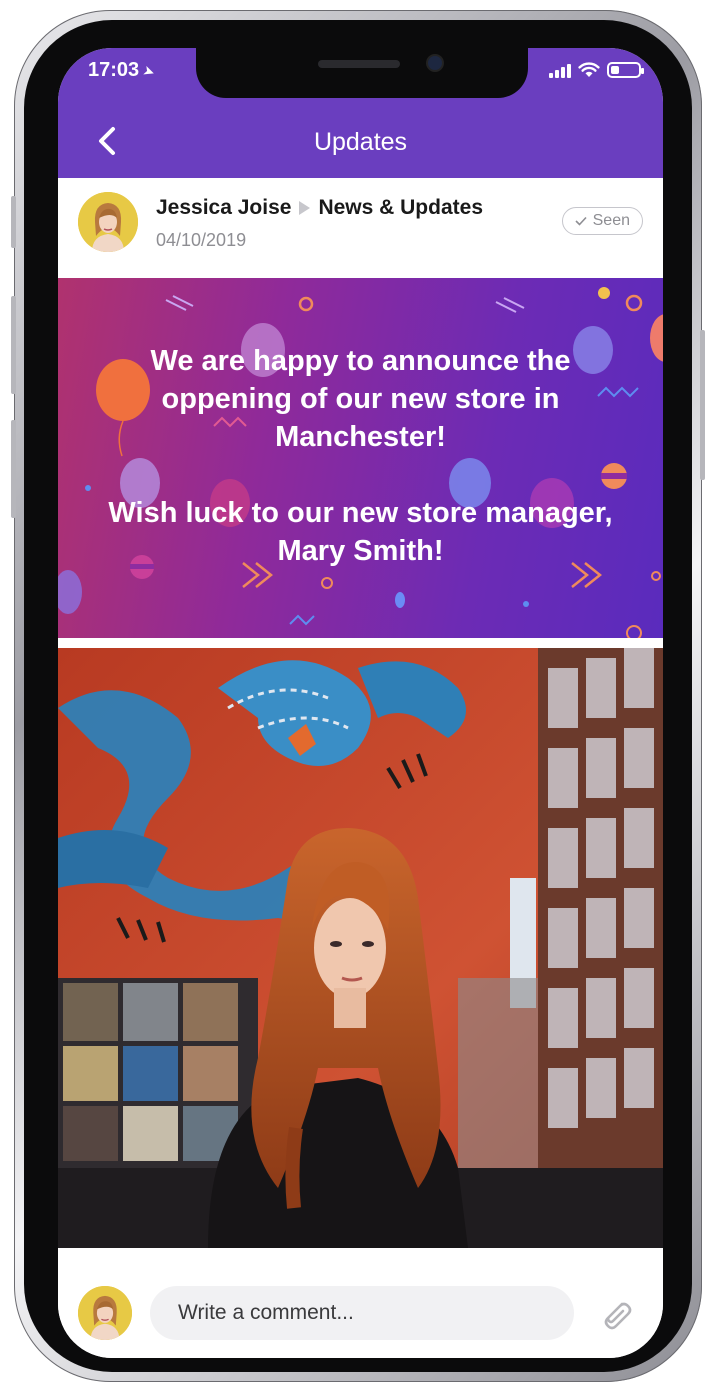 Image resolution: width=715 pixels, height=1389 pixels. Describe the element at coordinates (702, 405) in the screenshot. I see `power-button` at that location.